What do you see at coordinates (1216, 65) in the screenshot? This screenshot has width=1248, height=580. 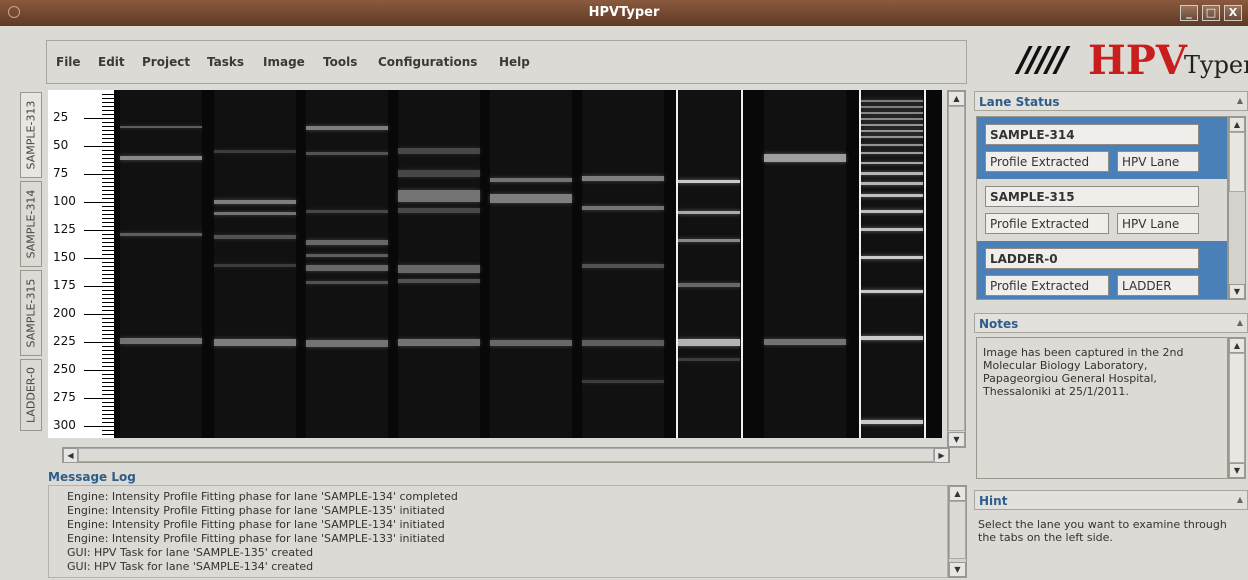 I see `logo-typer: Typer` at bounding box center [1216, 65].